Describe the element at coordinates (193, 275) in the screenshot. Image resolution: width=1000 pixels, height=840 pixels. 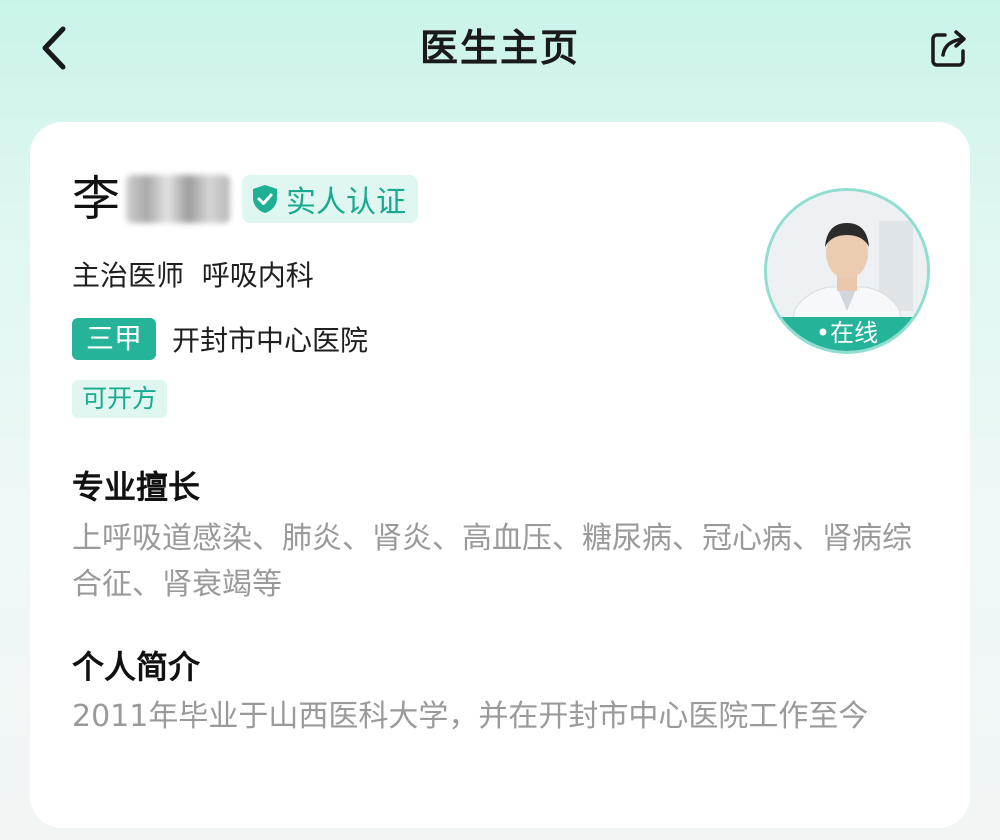
I see `doctor-title-department: 主治医师 呼吸内科` at that location.